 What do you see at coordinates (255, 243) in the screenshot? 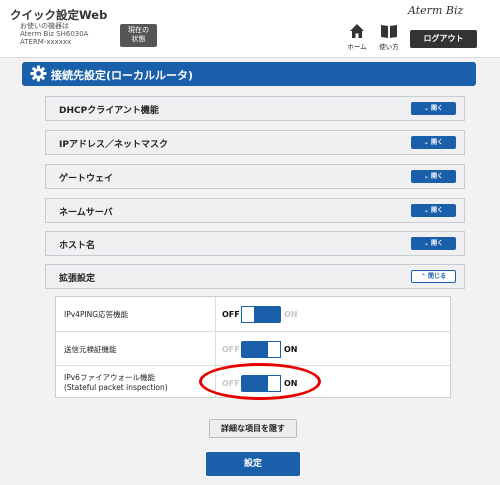
I see `panel-host-name: ホスト名 ⌄ 開く` at bounding box center [255, 243].